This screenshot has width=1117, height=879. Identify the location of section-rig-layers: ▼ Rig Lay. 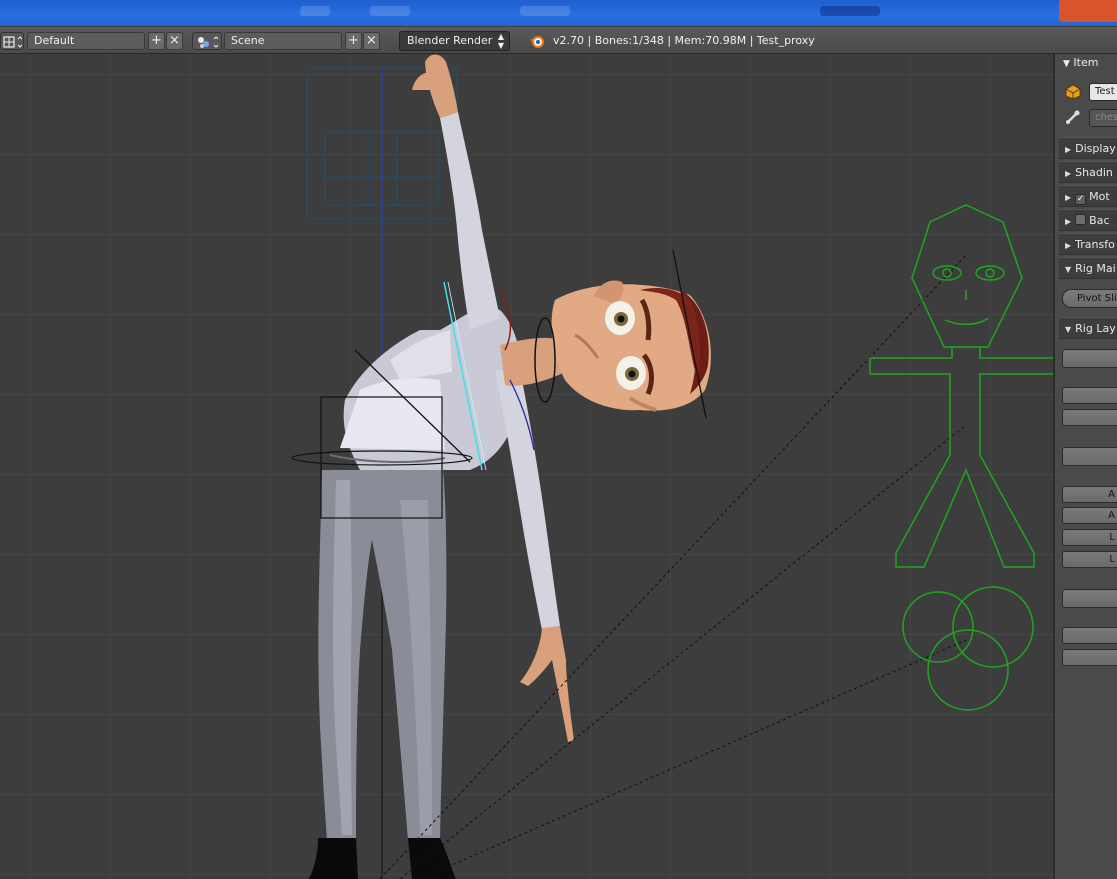
(1088, 328).